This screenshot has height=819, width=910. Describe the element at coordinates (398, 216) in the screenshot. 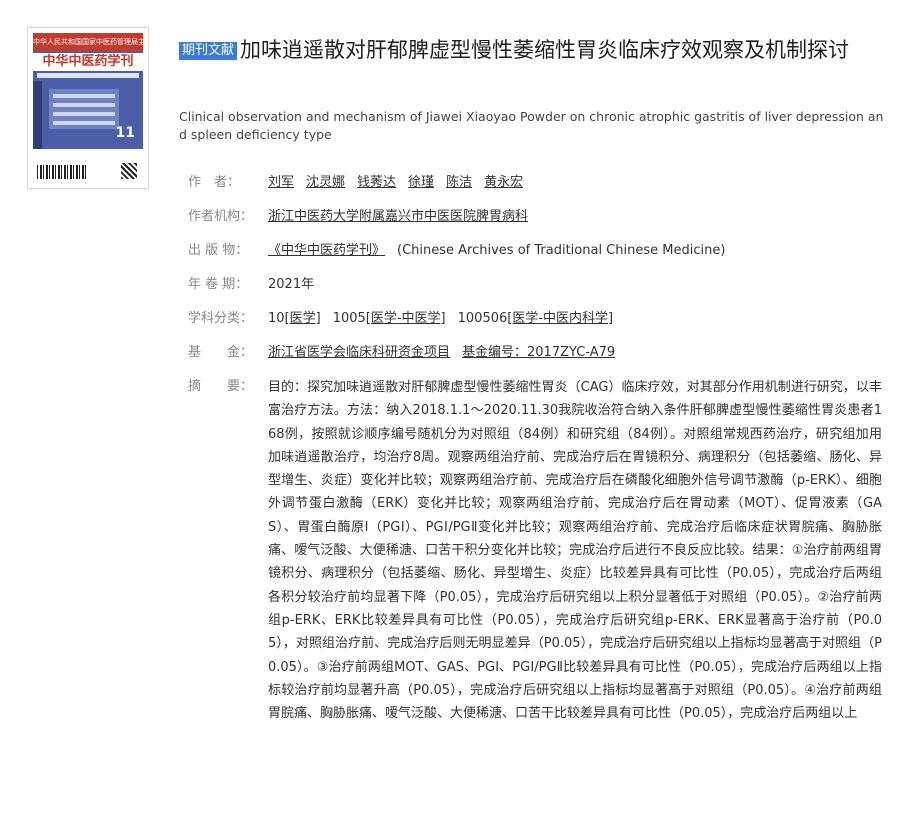

I see `institution-link: 浙江中医药大学附属嘉兴市中医医院脾胃病科` at that location.